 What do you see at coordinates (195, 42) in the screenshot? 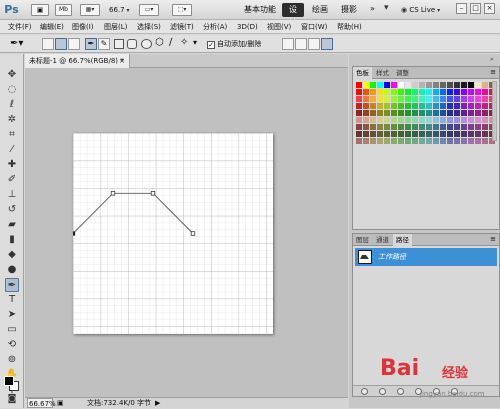
I see `geometry-options-chevron-icon: ▾` at bounding box center [195, 42].